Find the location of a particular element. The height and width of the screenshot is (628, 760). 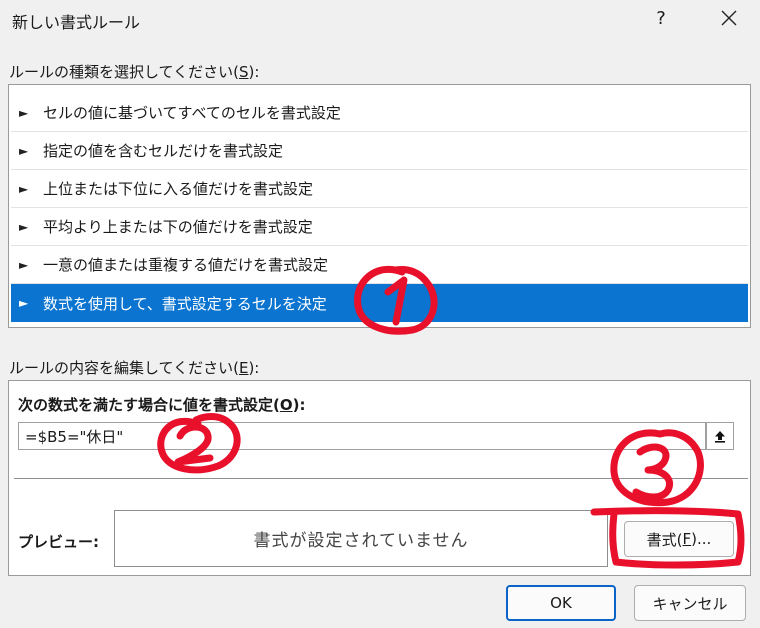

separator is located at coordinates (381, 478).